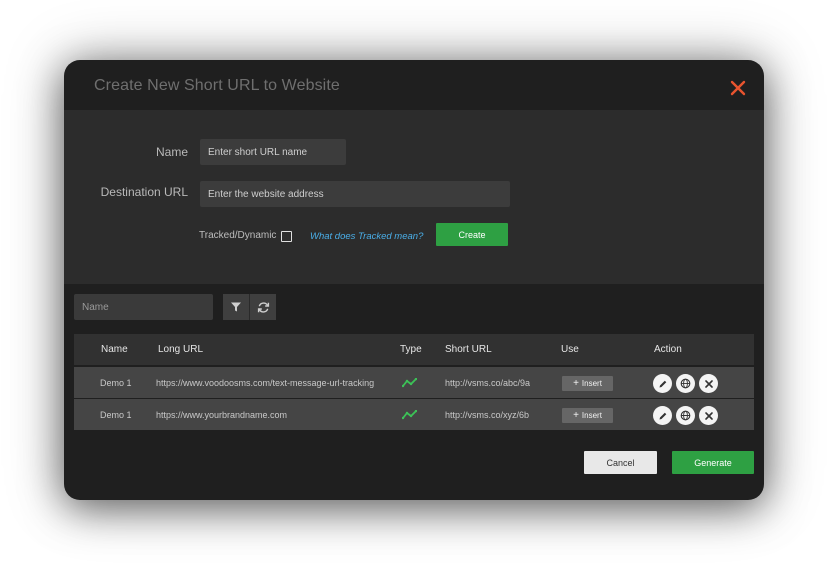 Image resolution: width=828 pixels, height=568 pixels. I want to click on filter-icon, so click(236, 307).